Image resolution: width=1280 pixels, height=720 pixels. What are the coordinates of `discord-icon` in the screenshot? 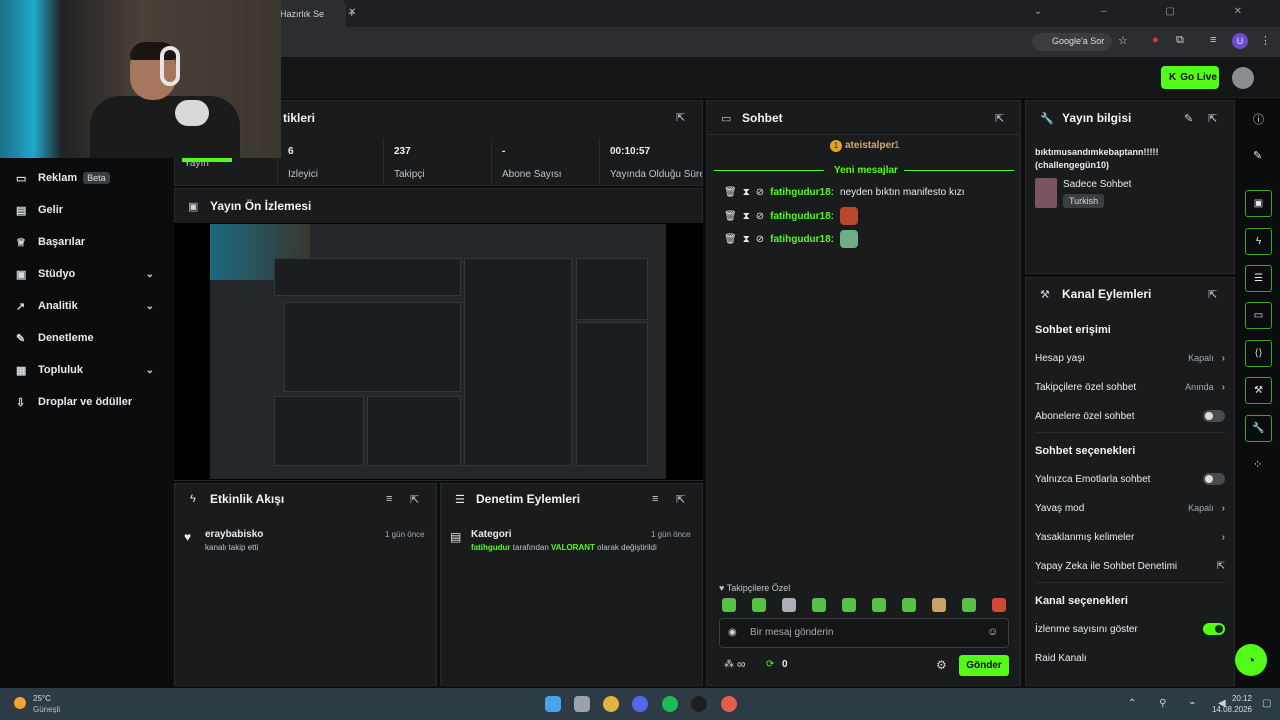 It's located at (640, 704).